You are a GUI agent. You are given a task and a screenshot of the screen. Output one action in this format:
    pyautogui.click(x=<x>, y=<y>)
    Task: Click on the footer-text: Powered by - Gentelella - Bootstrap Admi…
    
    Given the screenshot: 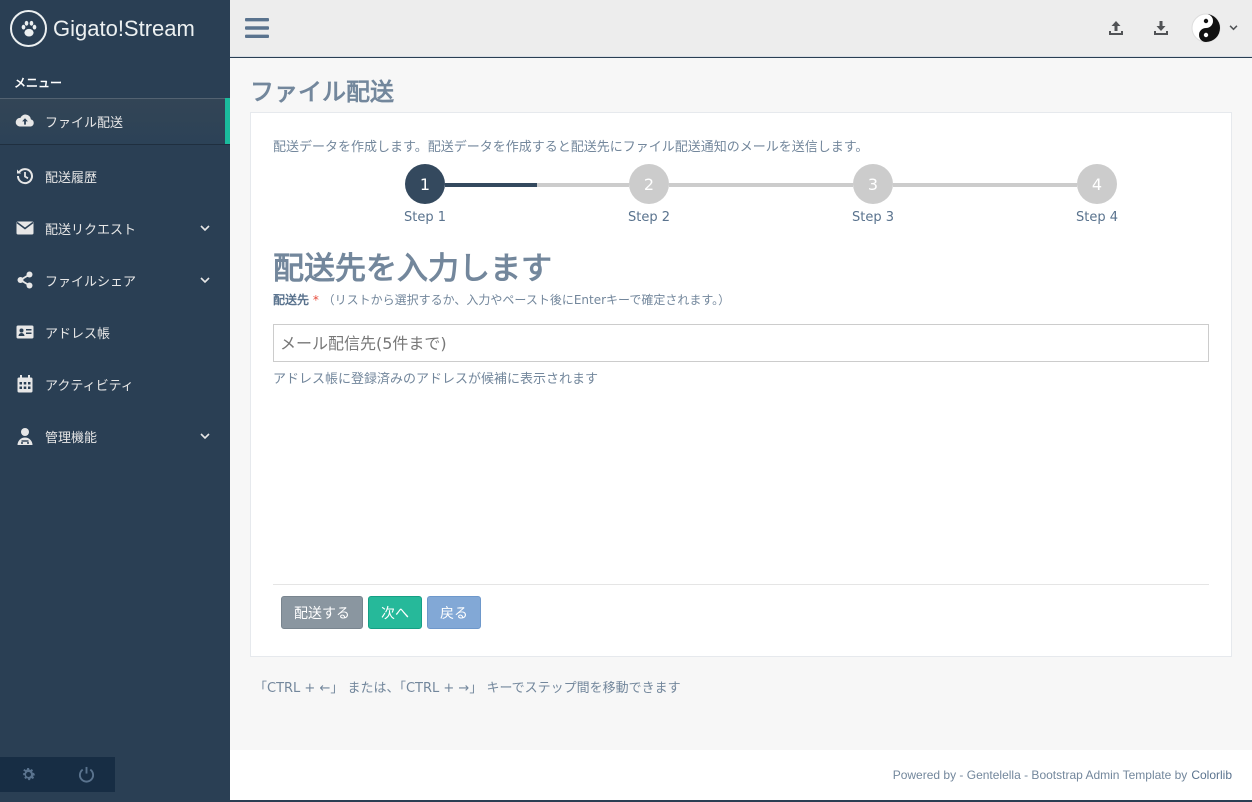 What is the action you would take?
    pyautogui.click(x=1040, y=775)
    